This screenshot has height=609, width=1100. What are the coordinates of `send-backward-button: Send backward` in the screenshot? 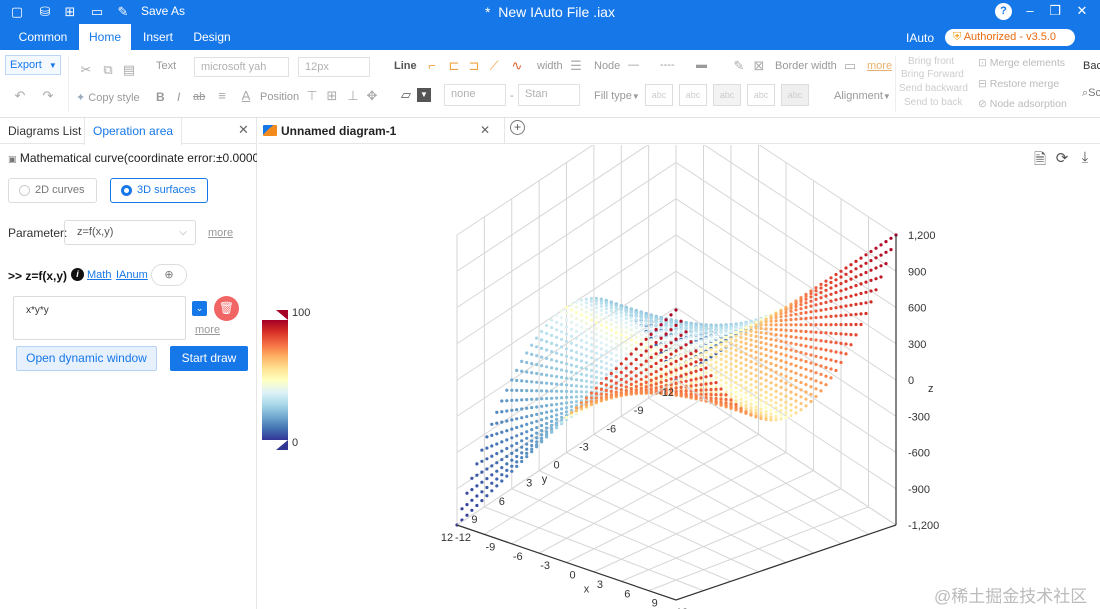 It's located at (933, 88).